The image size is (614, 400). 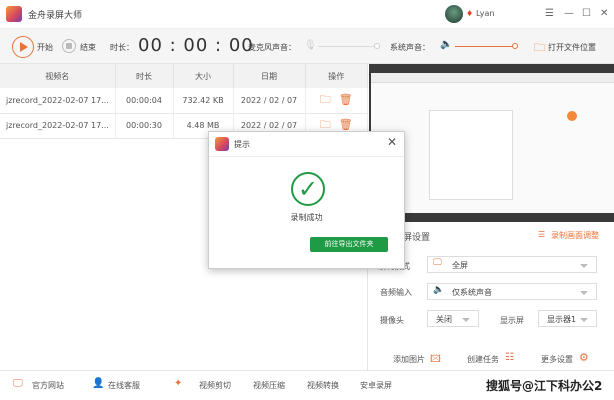 I want to click on user-icon: 👤, so click(x=98, y=383).